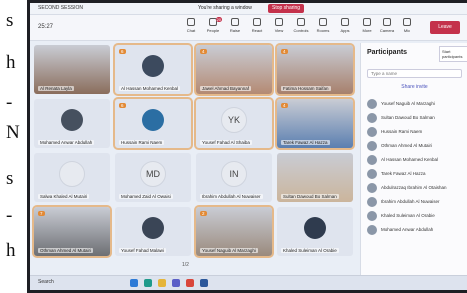 The height and width of the screenshot is (293, 467). Describe the element at coordinates (66, 250) in the screenshot. I see `participant-name: Othman Ahmed Al Mutairi` at that location.